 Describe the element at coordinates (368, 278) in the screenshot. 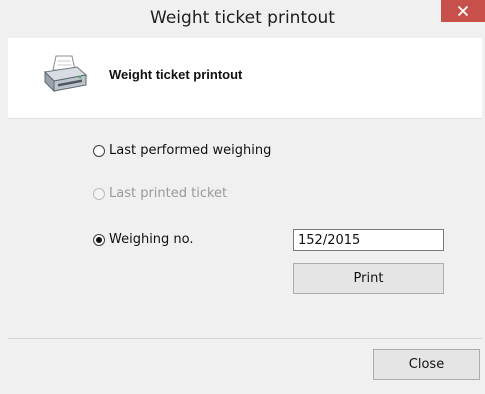

I see `print-button: Print` at that location.